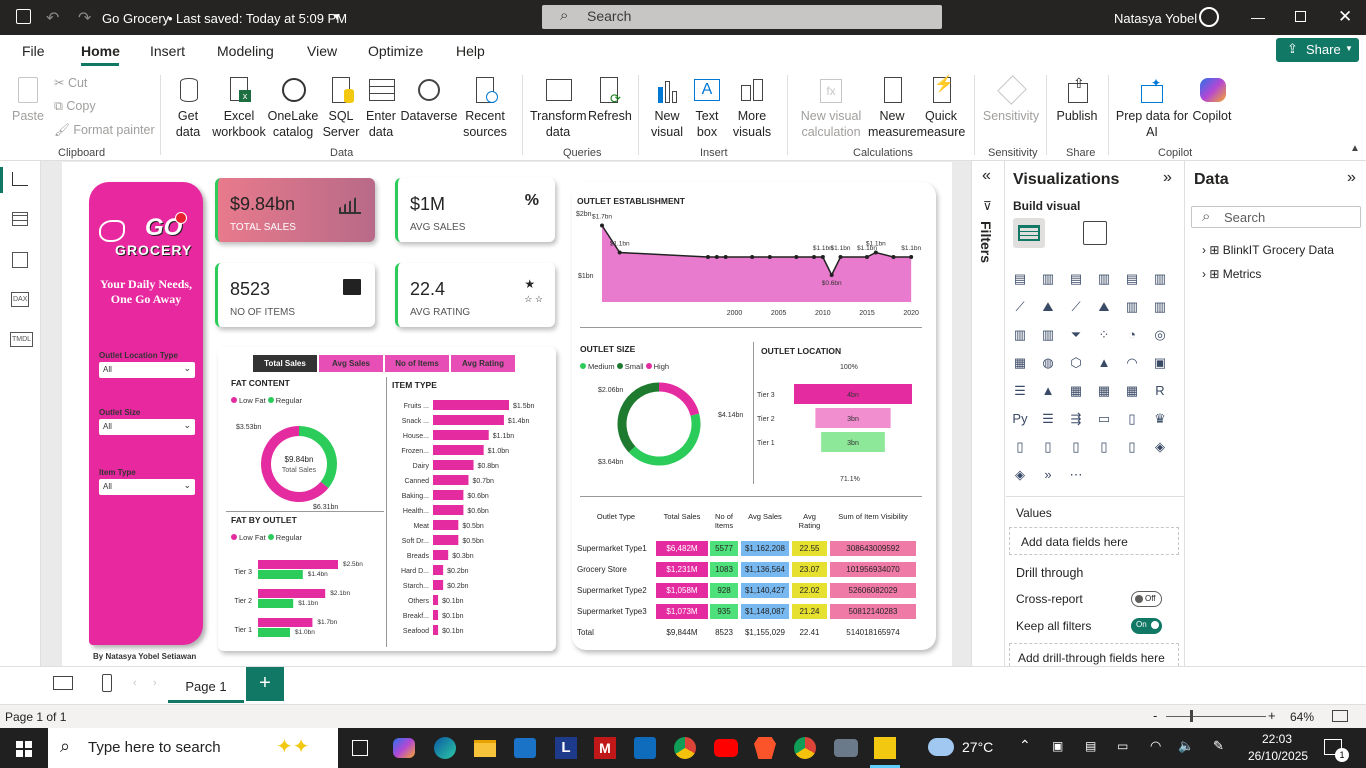 The height and width of the screenshot is (768, 1366). I want to click on kpi-avg-rating: 22.4 AVG RATING ★ ☆ ☆, so click(475, 295).